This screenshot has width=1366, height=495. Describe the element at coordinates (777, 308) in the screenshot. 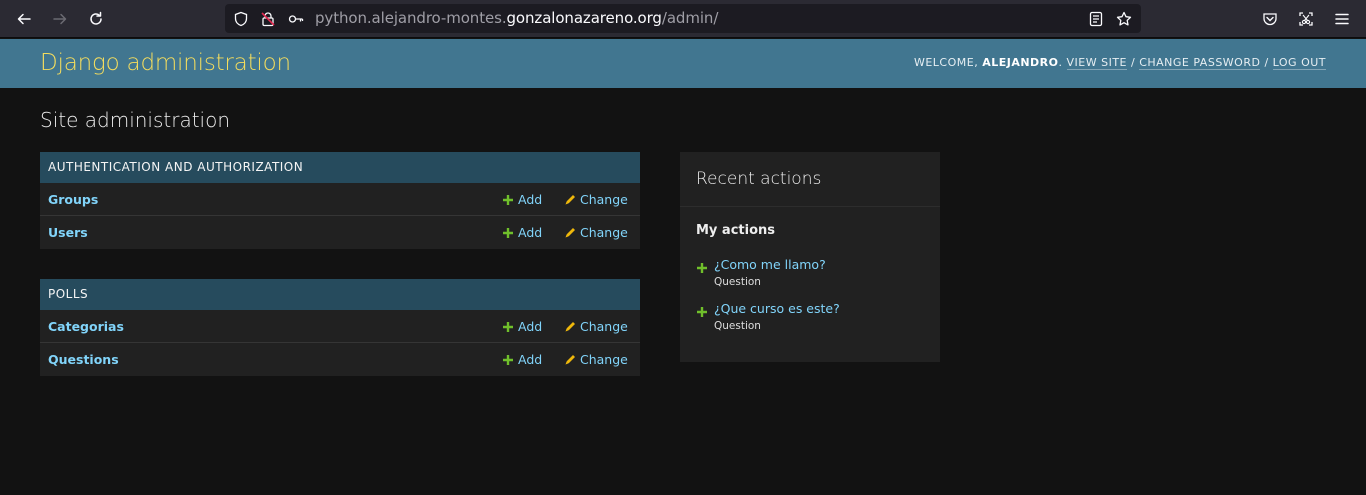

I see `recent-action-link: ¿Que curso es este?` at that location.